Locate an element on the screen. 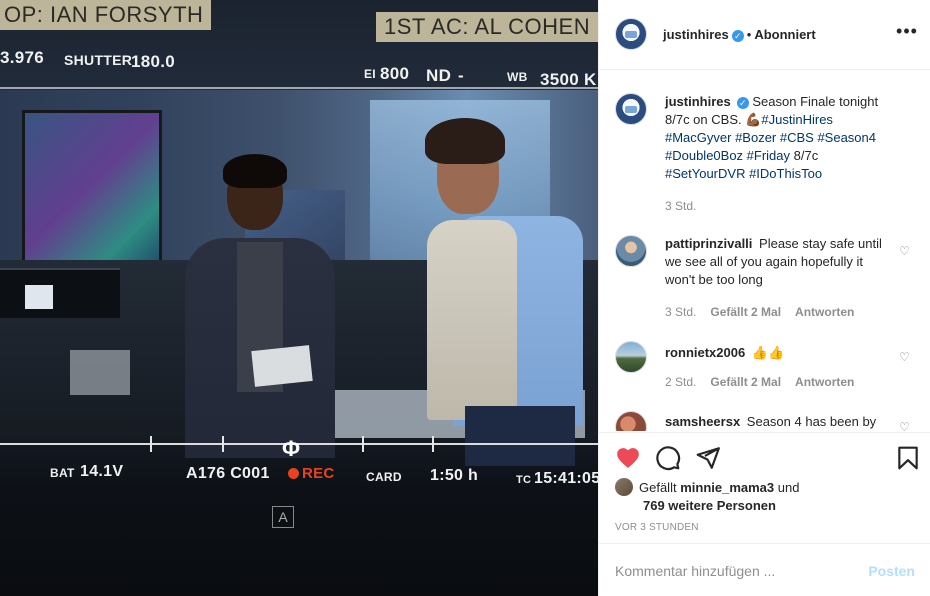 The image size is (930, 596). rec-dot-icon is located at coordinates (293, 473).